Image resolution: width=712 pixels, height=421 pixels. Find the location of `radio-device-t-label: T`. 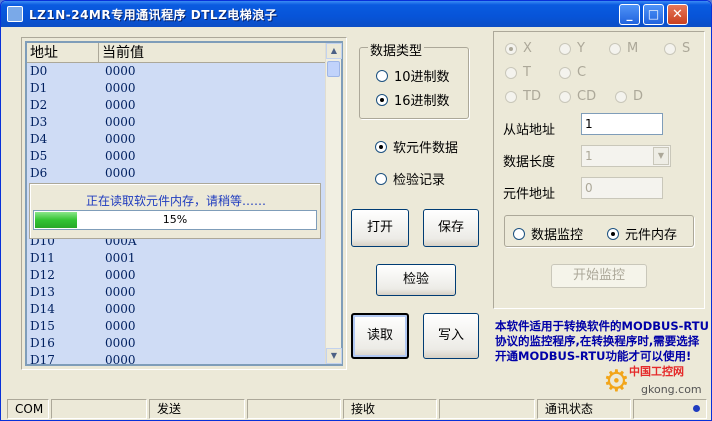

radio-device-t-label: T is located at coordinates (527, 72).